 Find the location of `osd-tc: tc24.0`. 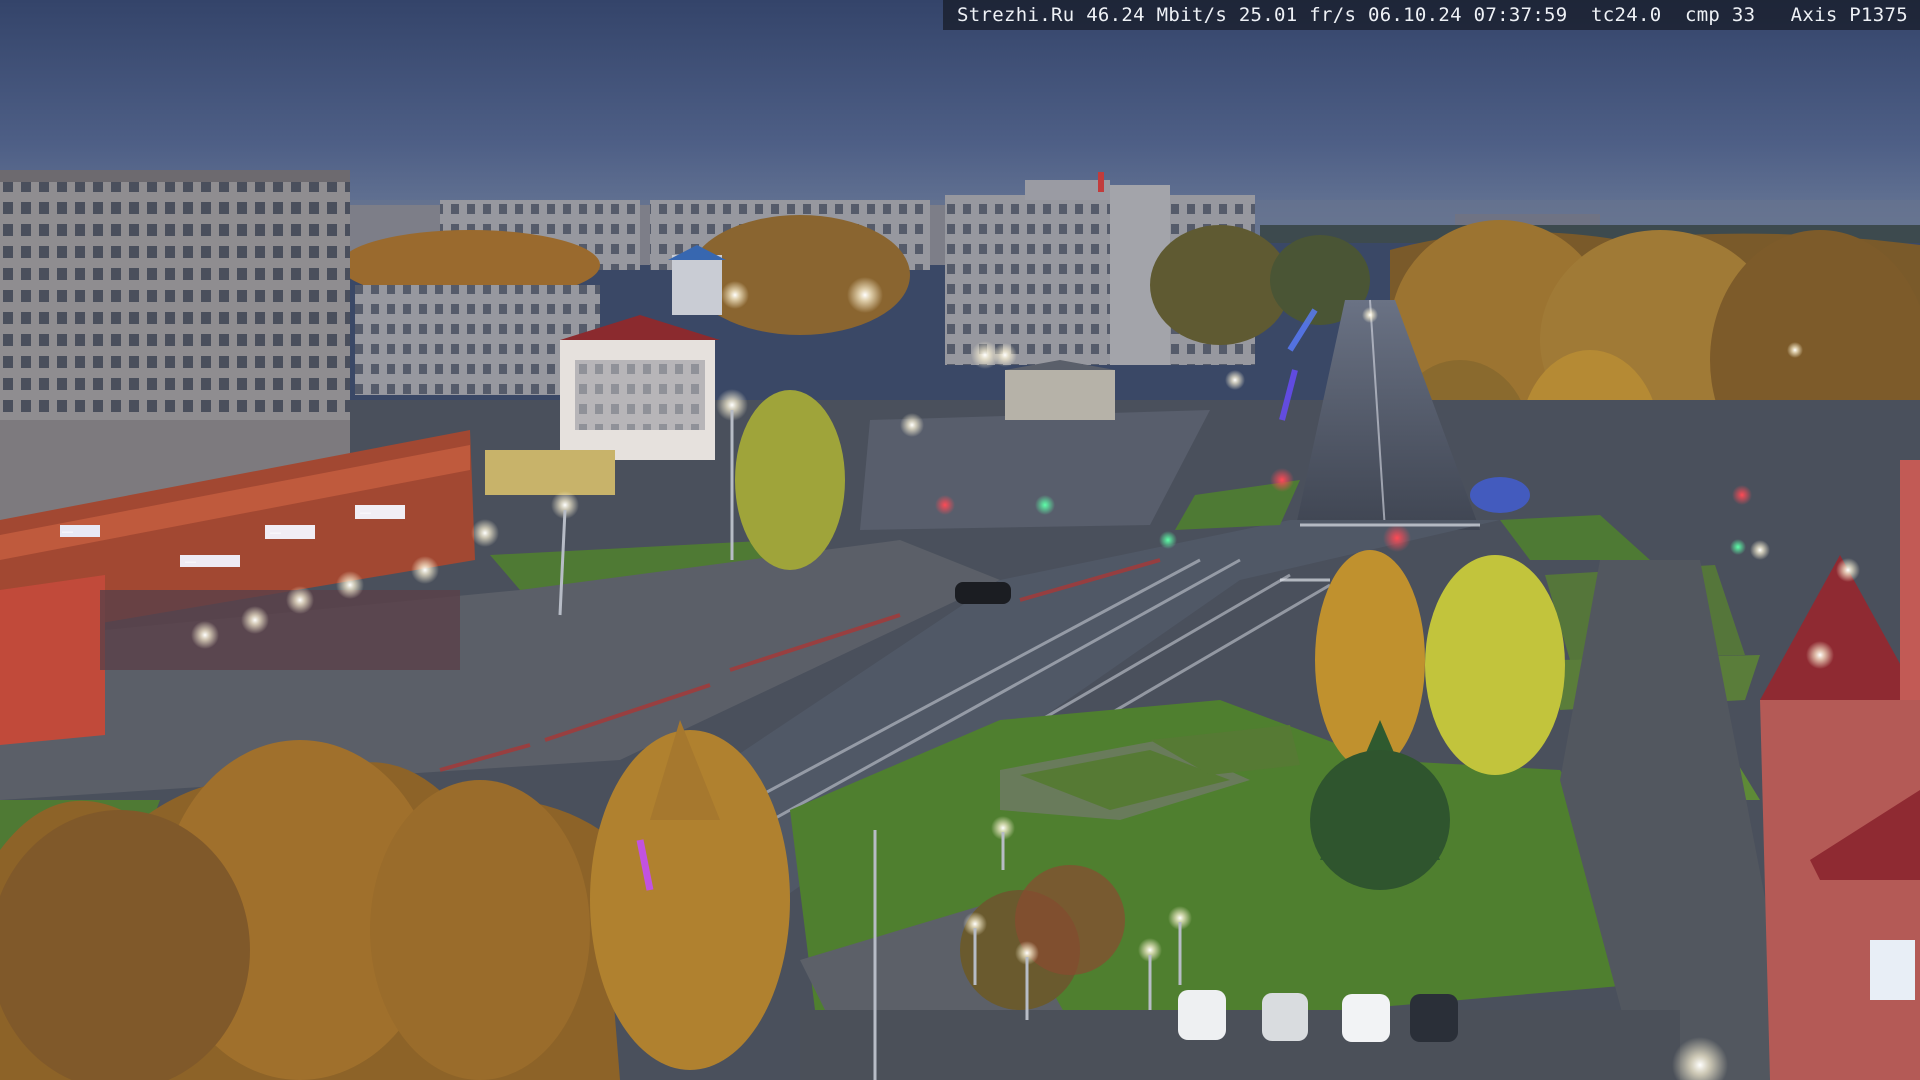

osd-tc: tc24.0 is located at coordinates (1626, 15).